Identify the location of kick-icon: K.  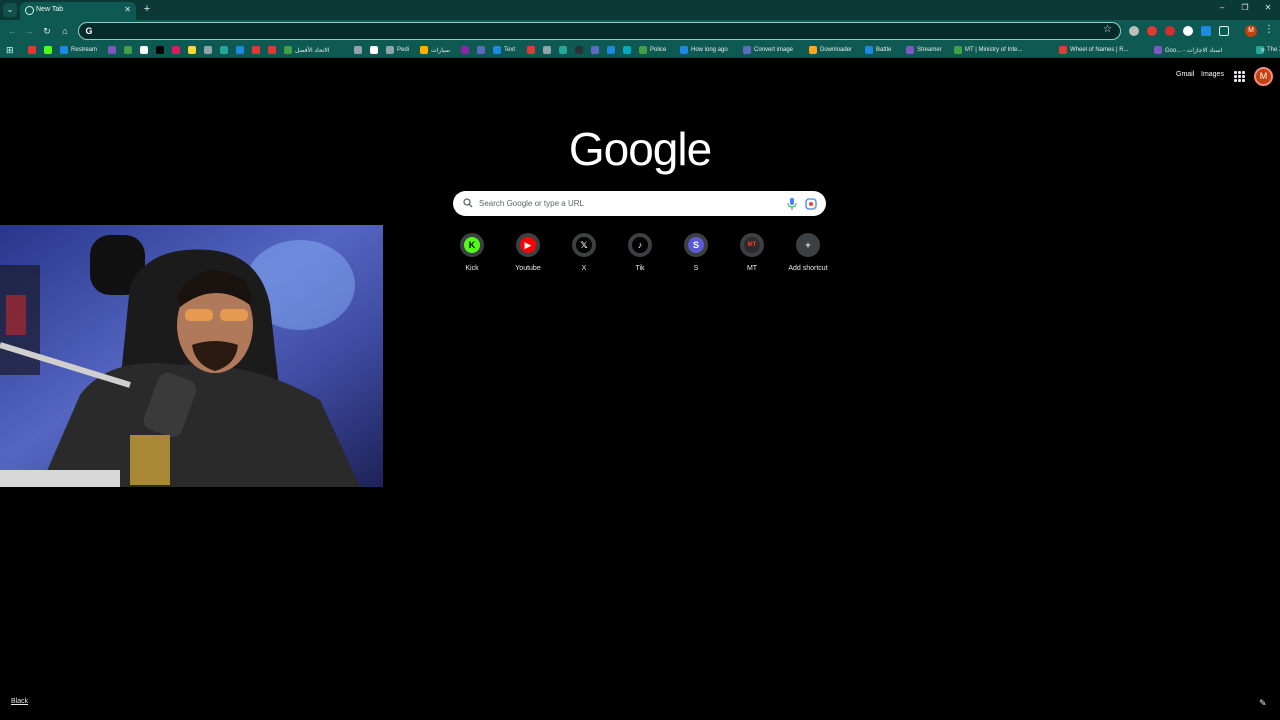
(472, 245).